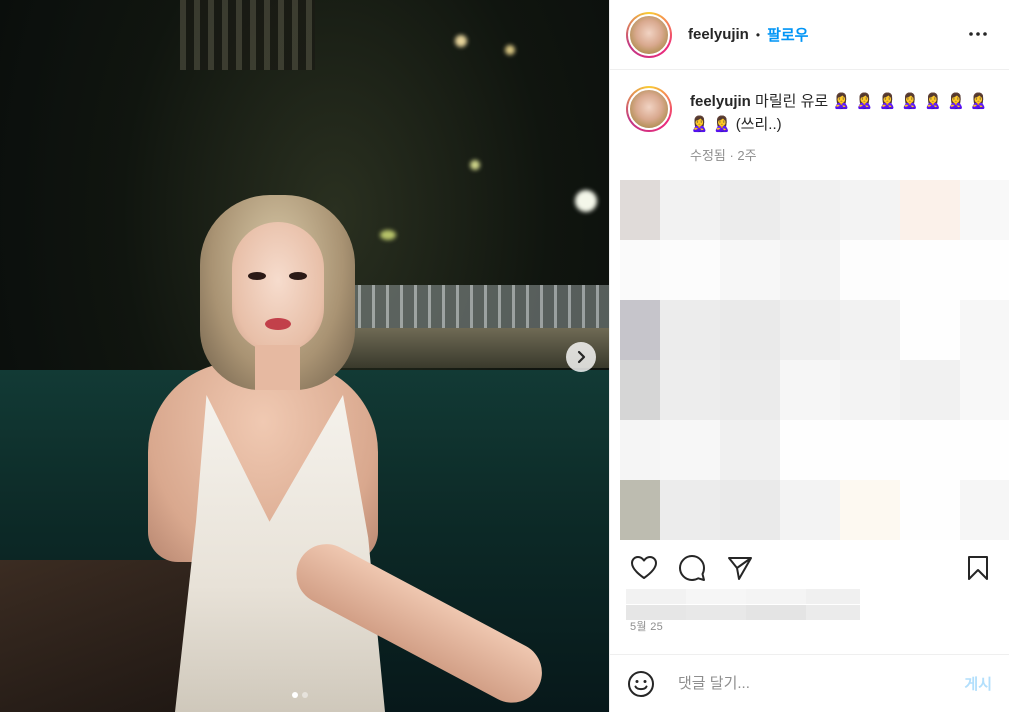 This screenshot has height=712, width=1009. Describe the element at coordinates (787, 34) in the screenshot. I see `follow-button: 팔로우` at that location.